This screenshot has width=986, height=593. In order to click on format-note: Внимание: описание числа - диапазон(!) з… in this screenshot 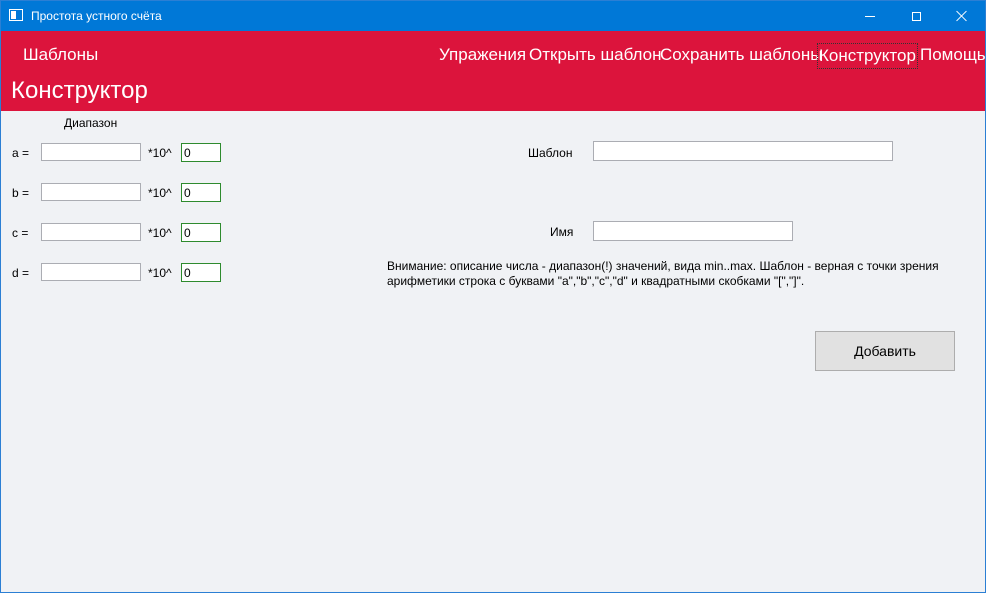, I will do `click(663, 273)`.